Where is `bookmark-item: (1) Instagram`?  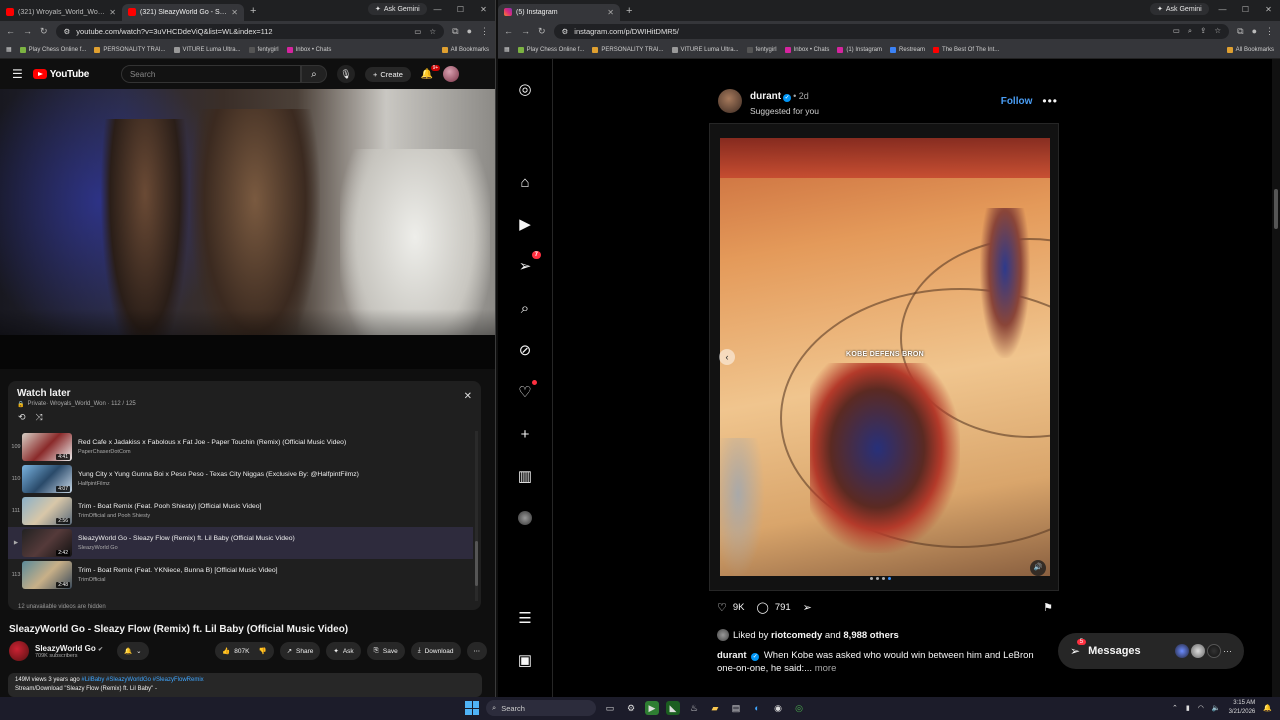
bookmark-item: (1) Instagram is located at coordinates (859, 49).